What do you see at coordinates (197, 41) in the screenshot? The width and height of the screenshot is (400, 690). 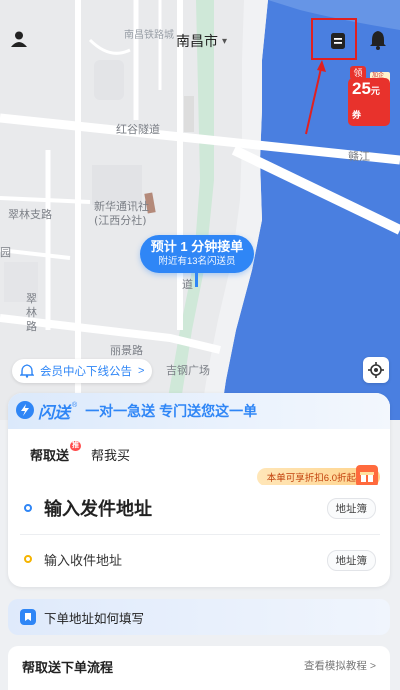 I see `city-name: 南昌市` at bounding box center [197, 41].